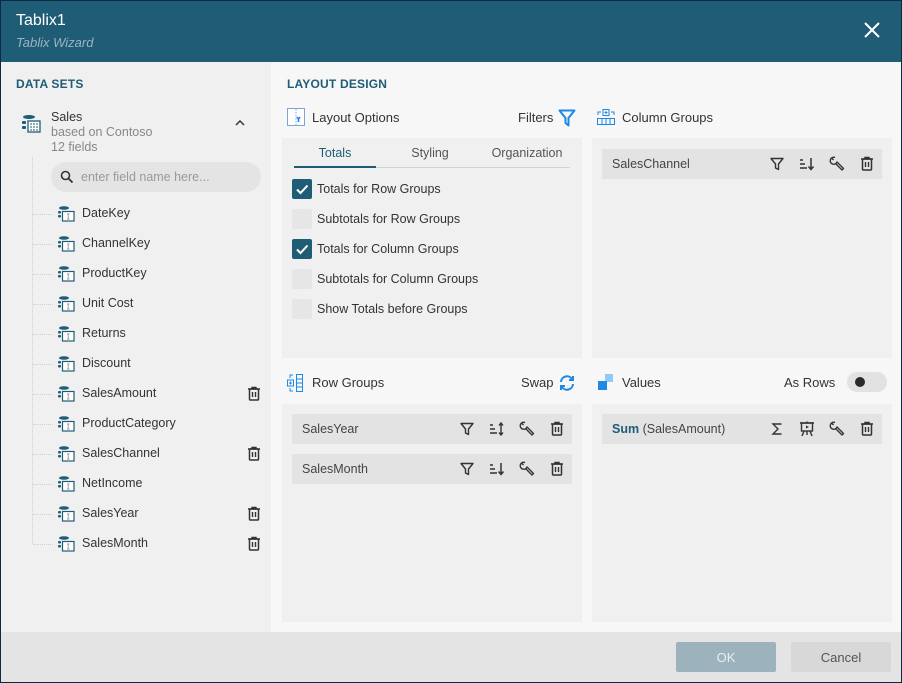  What do you see at coordinates (432, 429) in the screenshot?
I see `group-item: SalesYear` at bounding box center [432, 429].